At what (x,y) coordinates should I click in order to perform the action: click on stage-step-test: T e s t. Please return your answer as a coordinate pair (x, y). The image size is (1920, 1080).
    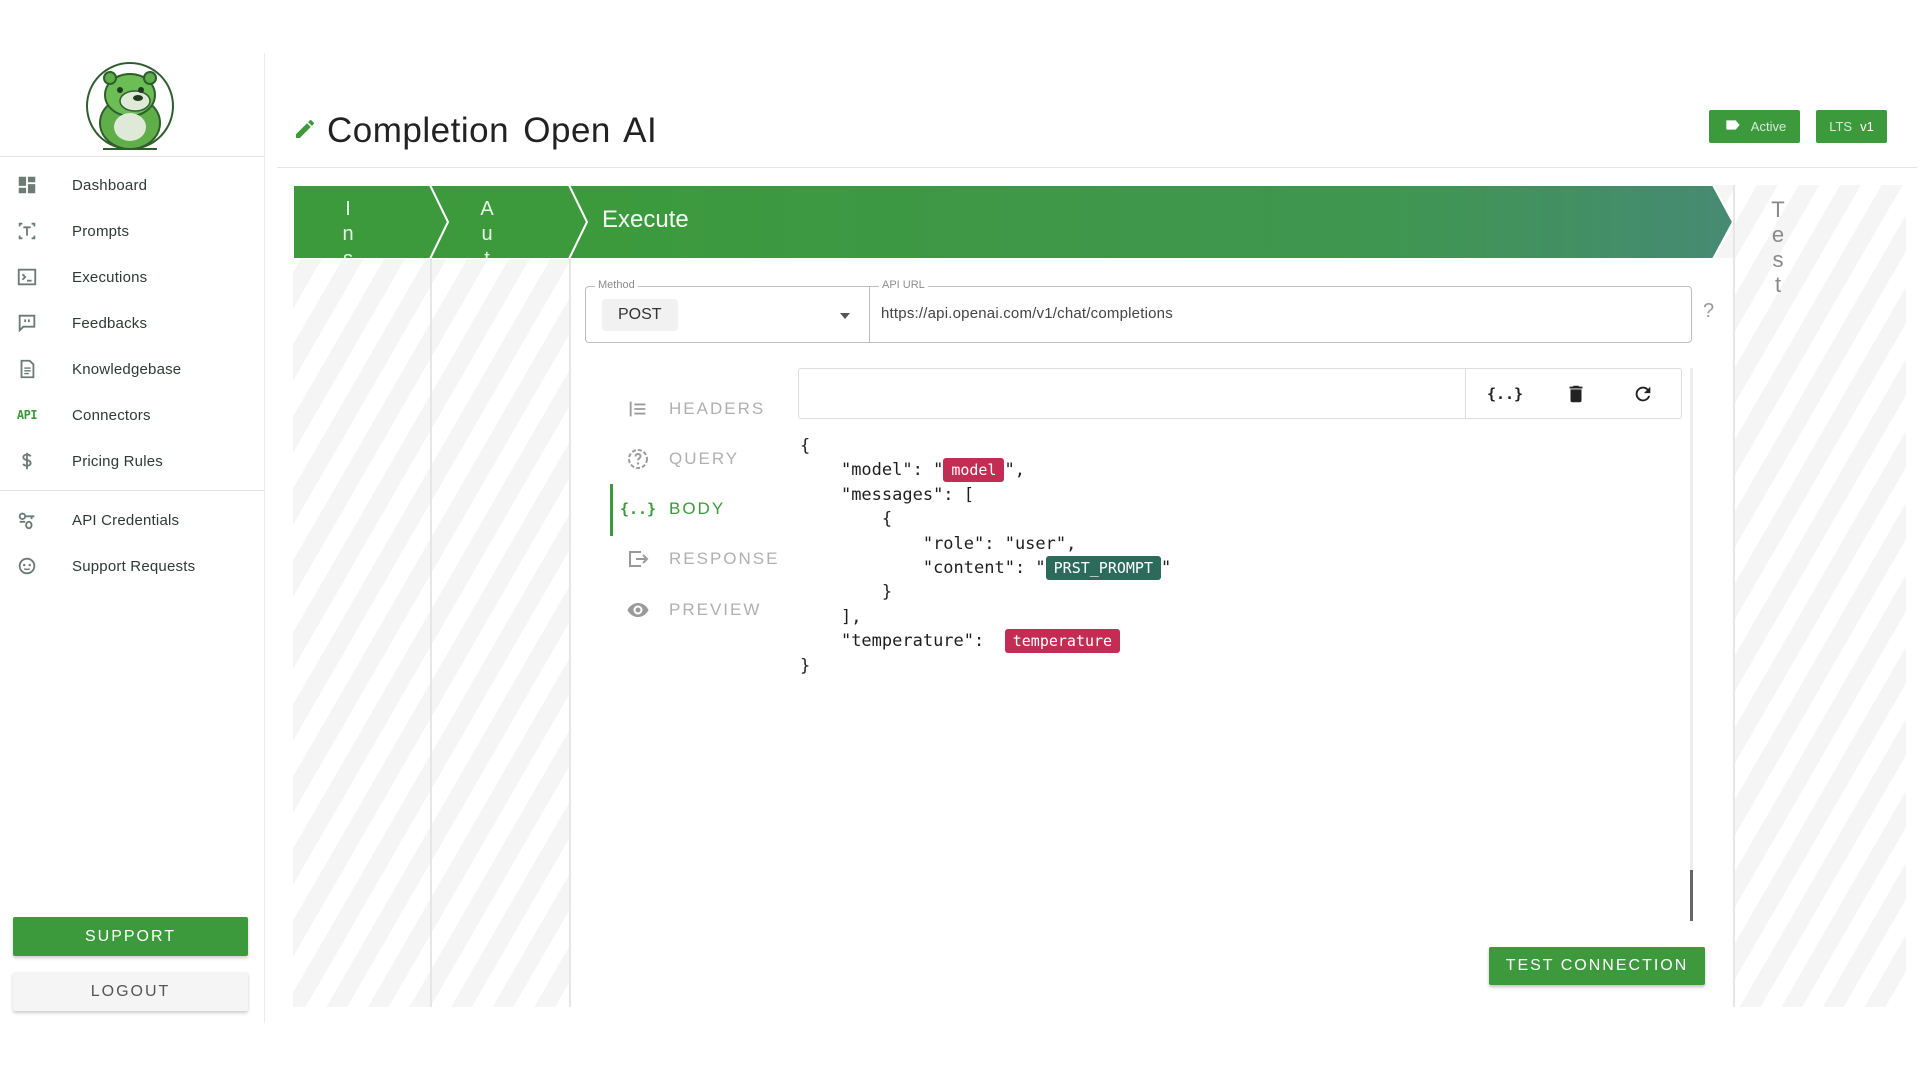
    Looking at the image, I should click on (1778, 247).